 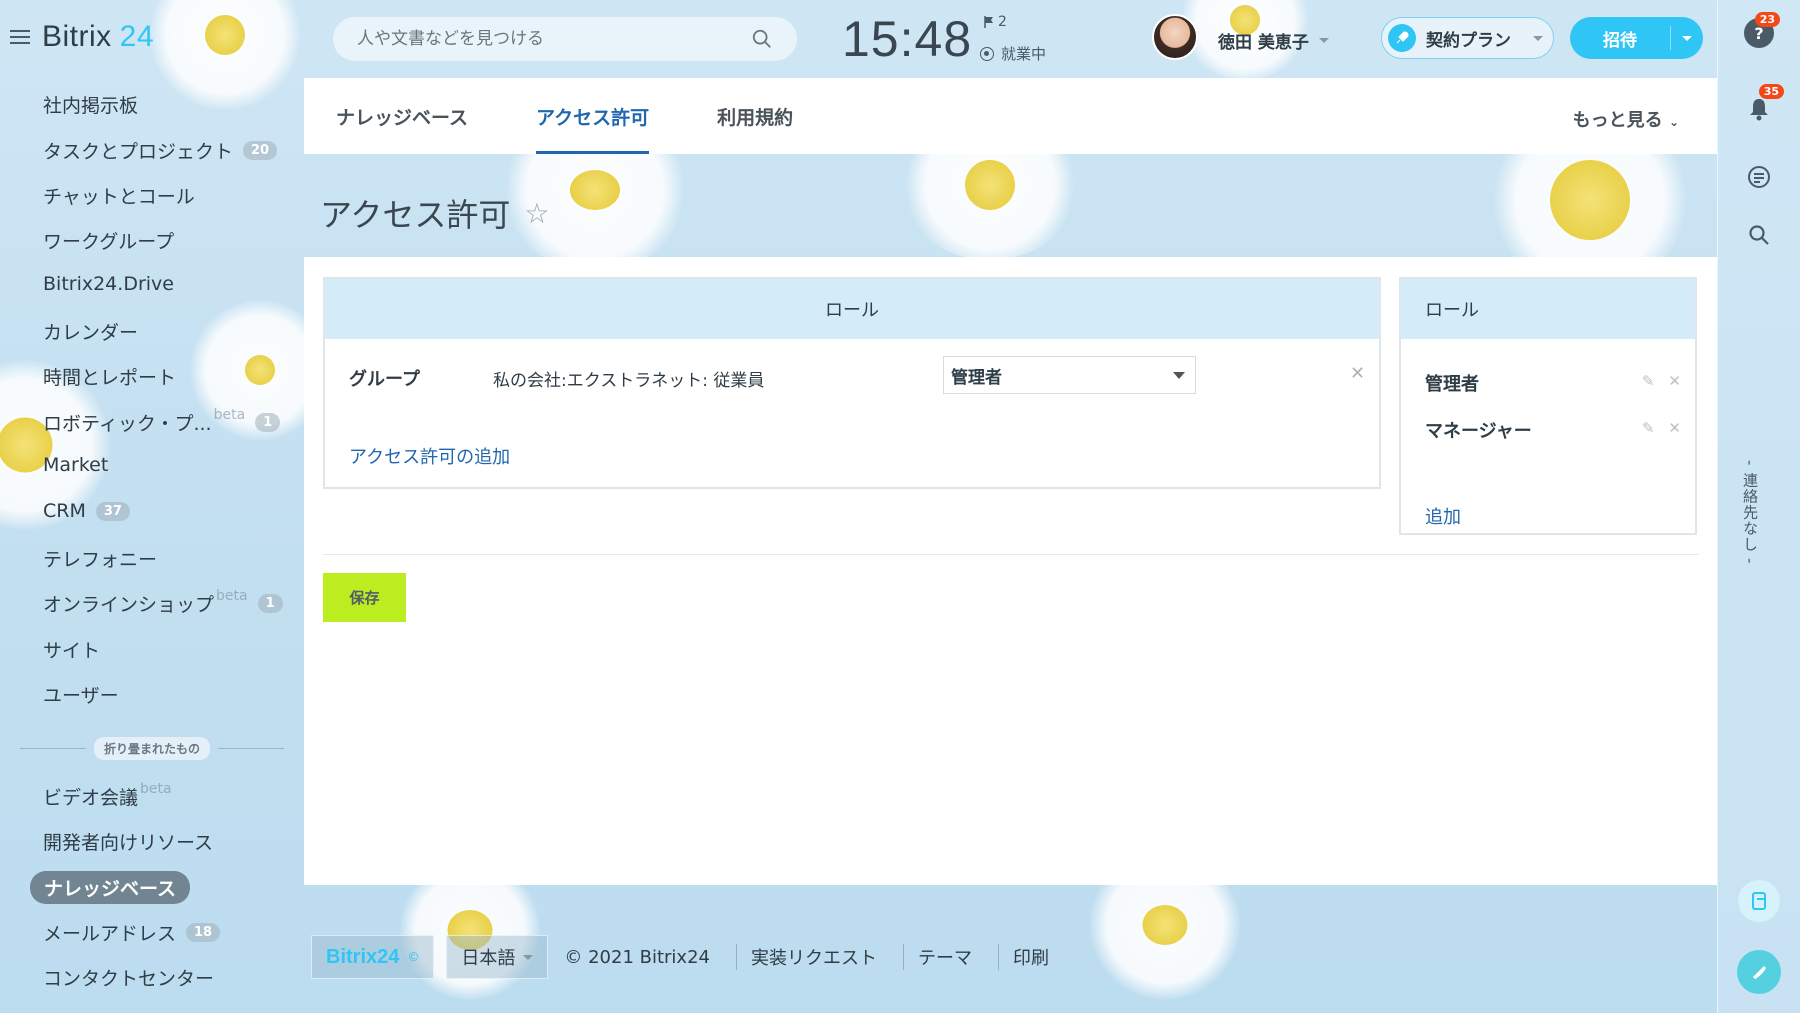 I want to click on sidebar-item-label: カレンダー, so click(x=91, y=333).